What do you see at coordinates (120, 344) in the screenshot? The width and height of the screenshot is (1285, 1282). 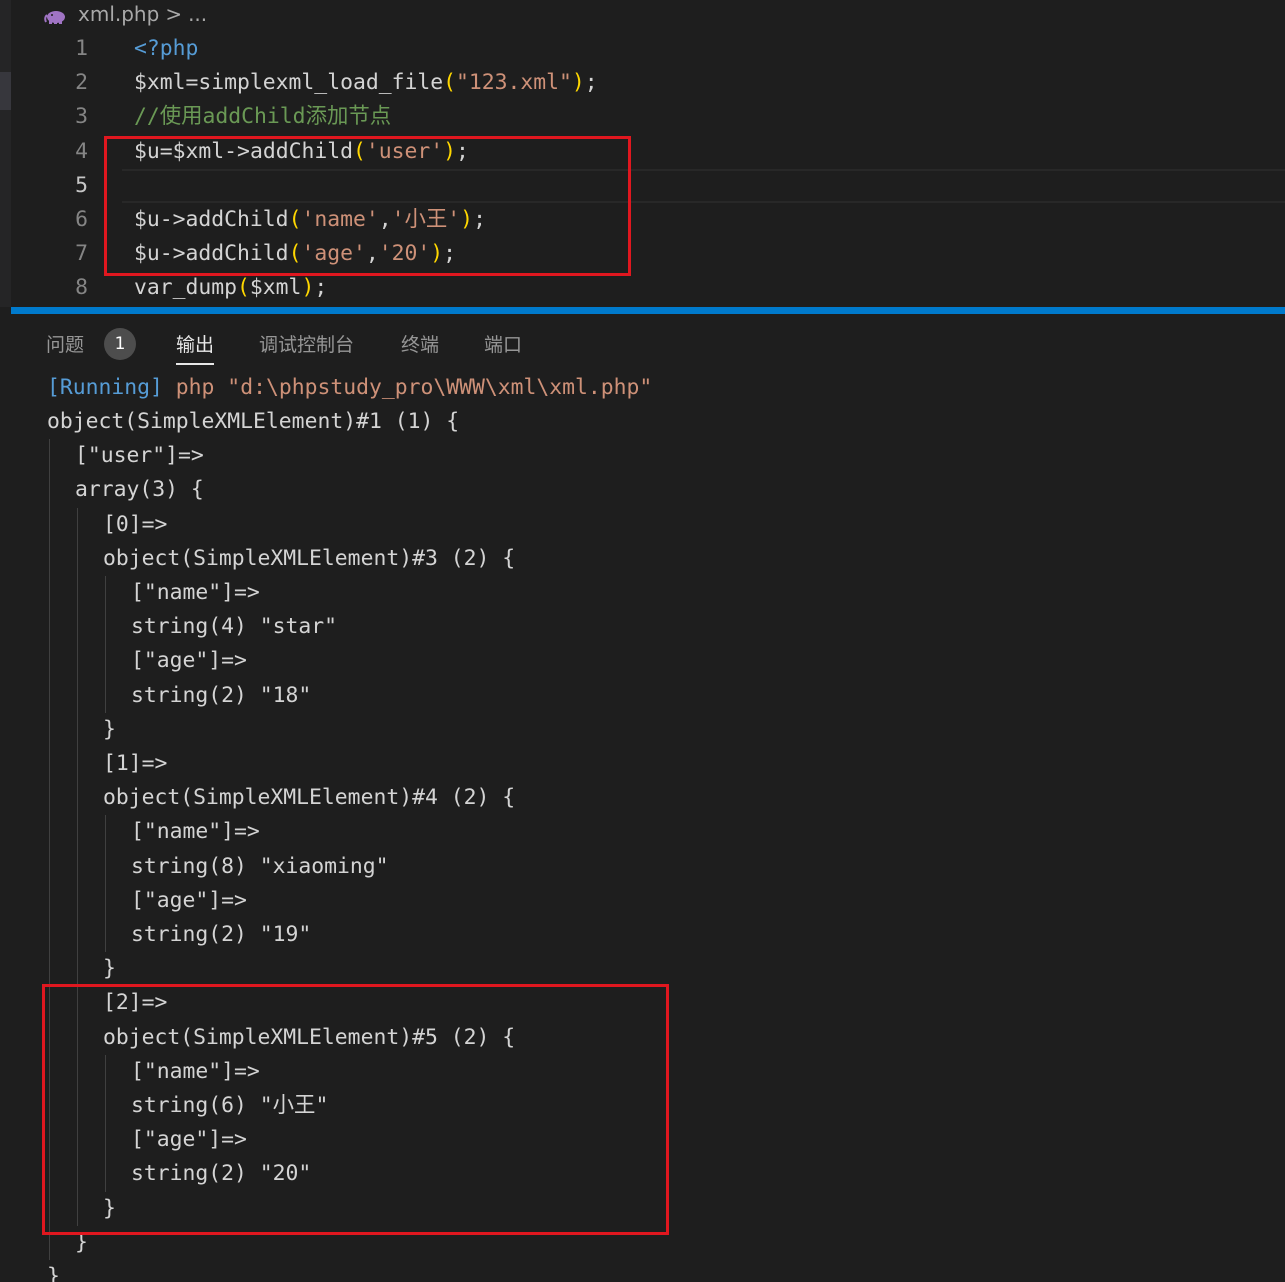 I see `problems-count-badge: 1` at bounding box center [120, 344].